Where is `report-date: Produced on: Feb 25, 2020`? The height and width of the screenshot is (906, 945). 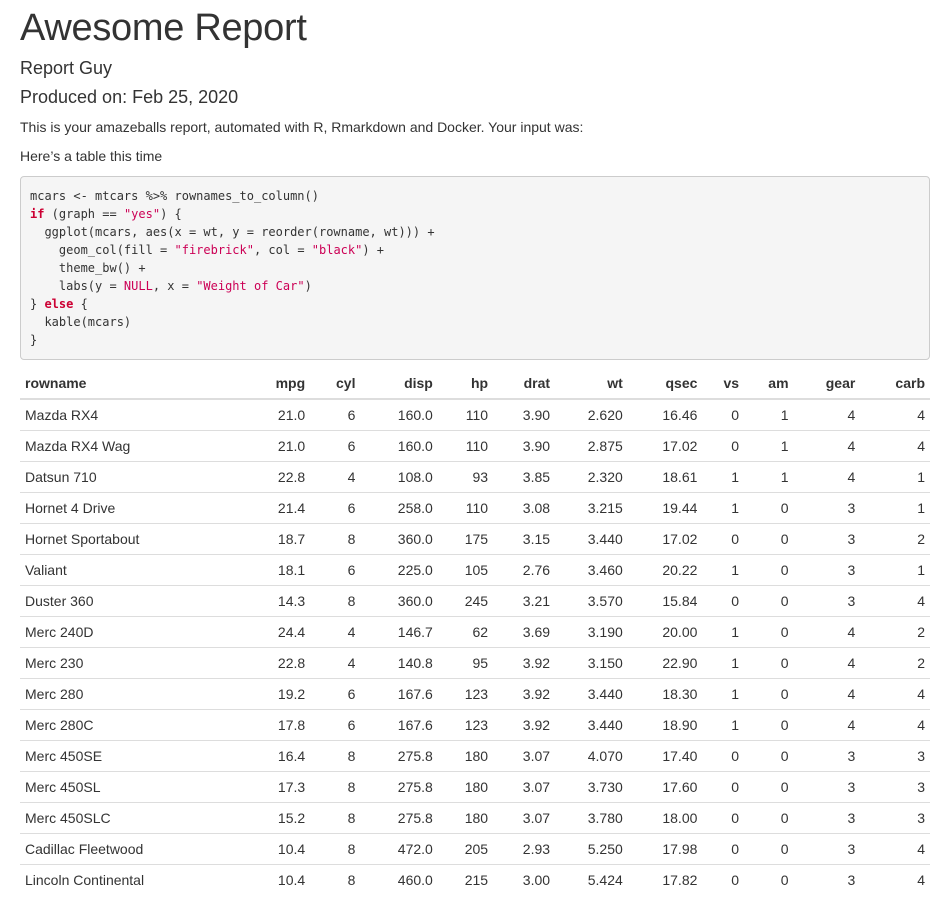 report-date: Produced on: Feb 25, 2020 is located at coordinates (129, 97).